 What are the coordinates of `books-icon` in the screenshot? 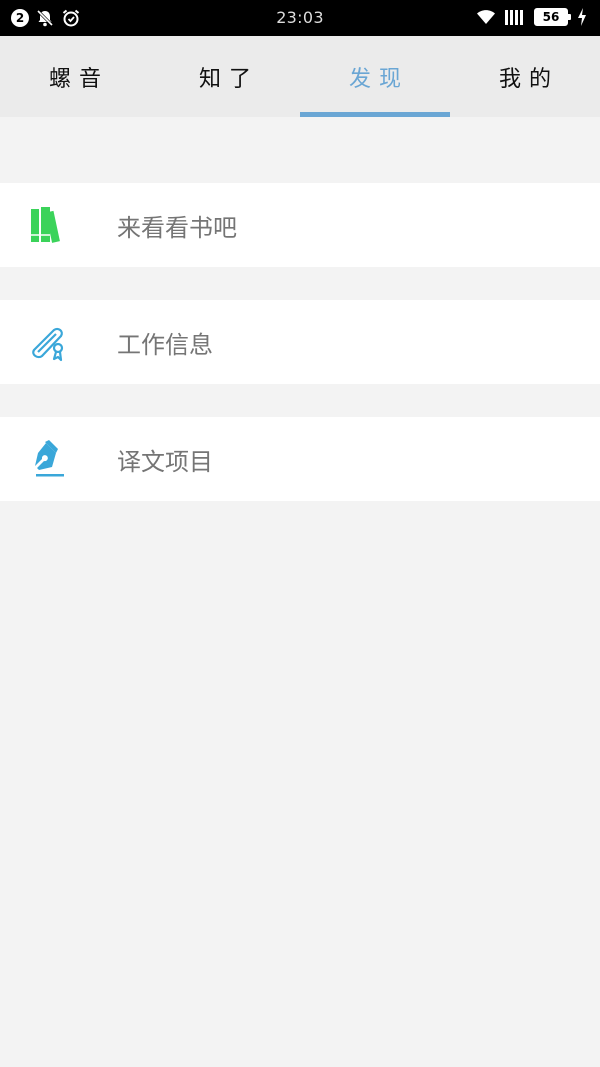 It's located at (45, 225).